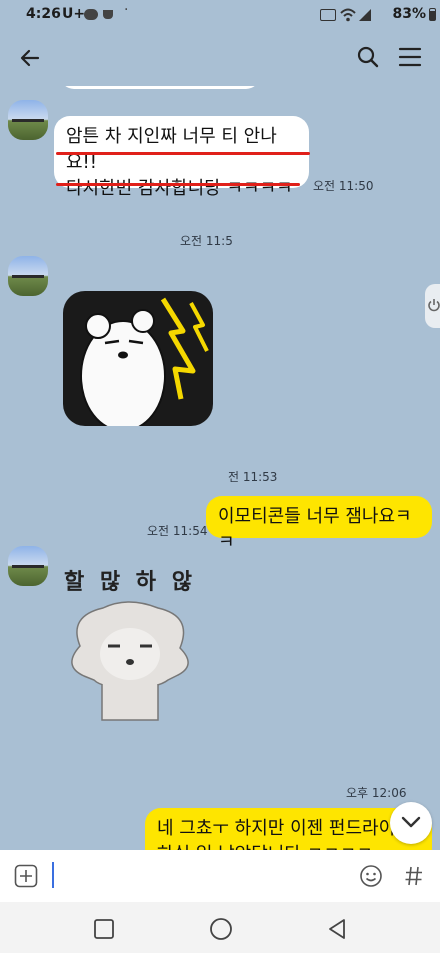 Image resolution: width=440 pixels, height=953 pixels. Describe the element at coordinates (432, 14) in the screenshot. I see `battery-icon` at that location.